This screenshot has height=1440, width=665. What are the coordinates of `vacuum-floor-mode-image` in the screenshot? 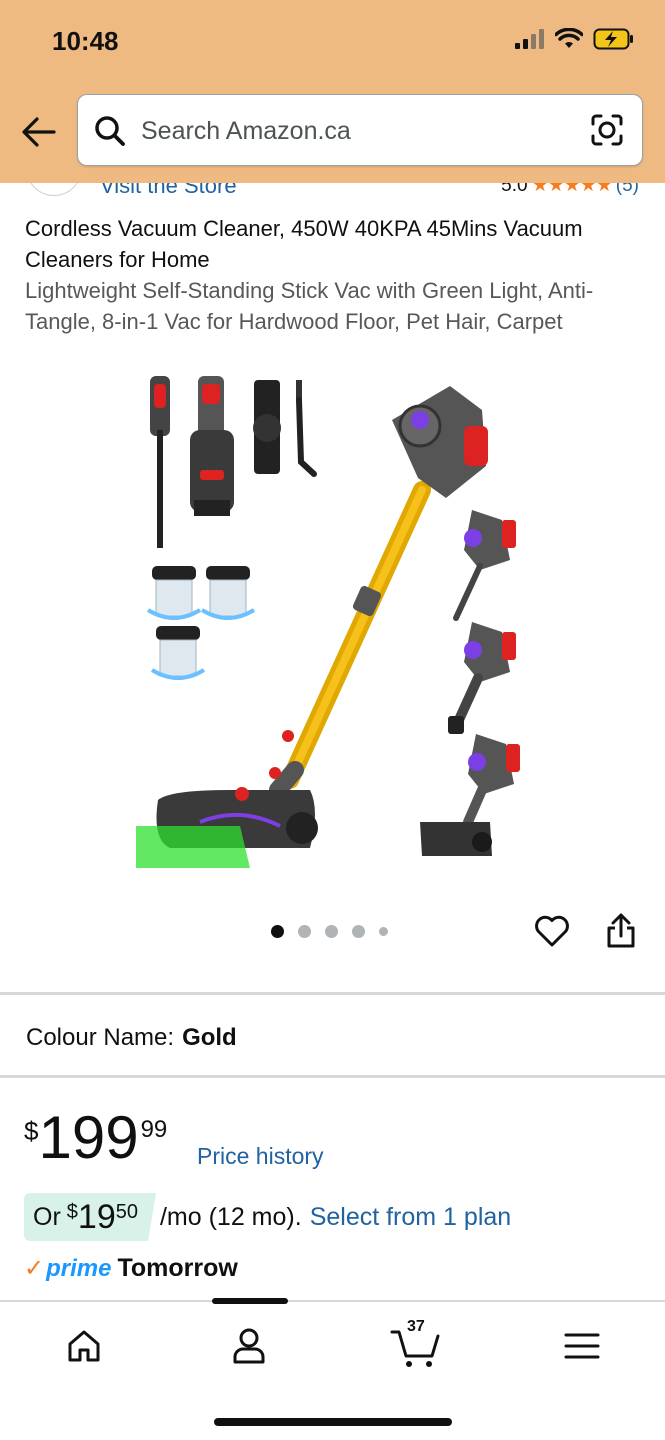 It's located at (470, 795).